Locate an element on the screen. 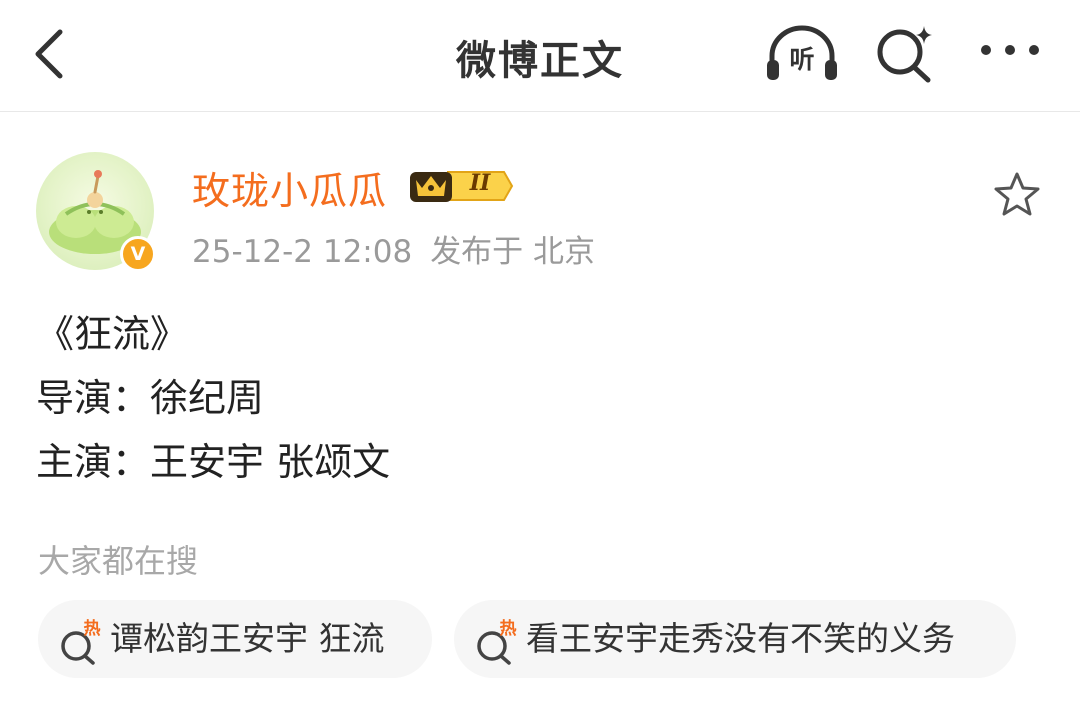 The width and height of the screenshot is (1080, 715). favorite-button is located at coordinates (1017, 195).